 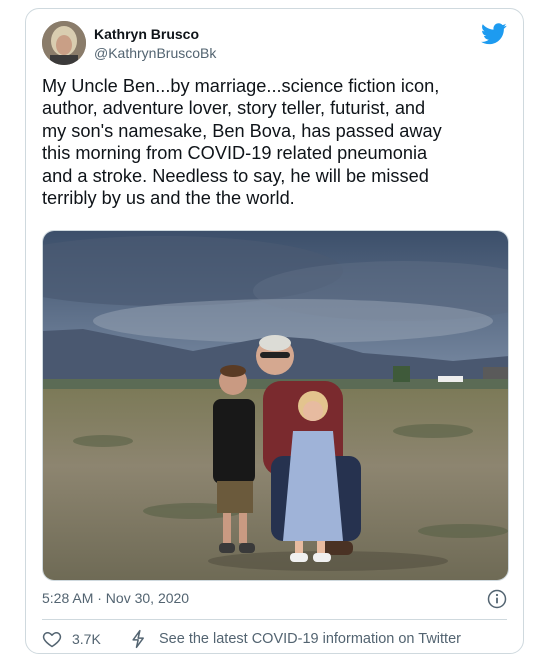 I want to click on info-icon, so click(x=497, y=599).